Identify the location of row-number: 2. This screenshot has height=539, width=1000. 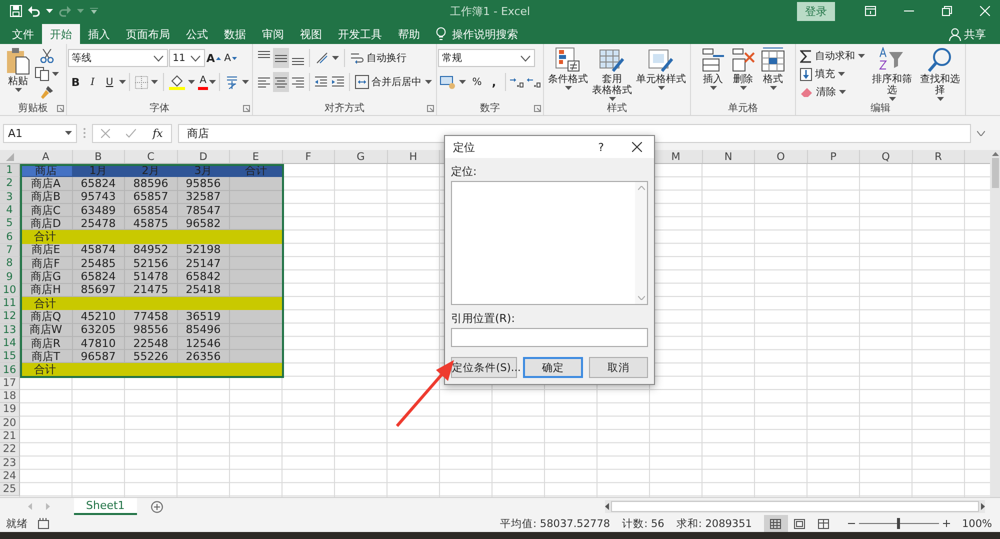
(10, 184).